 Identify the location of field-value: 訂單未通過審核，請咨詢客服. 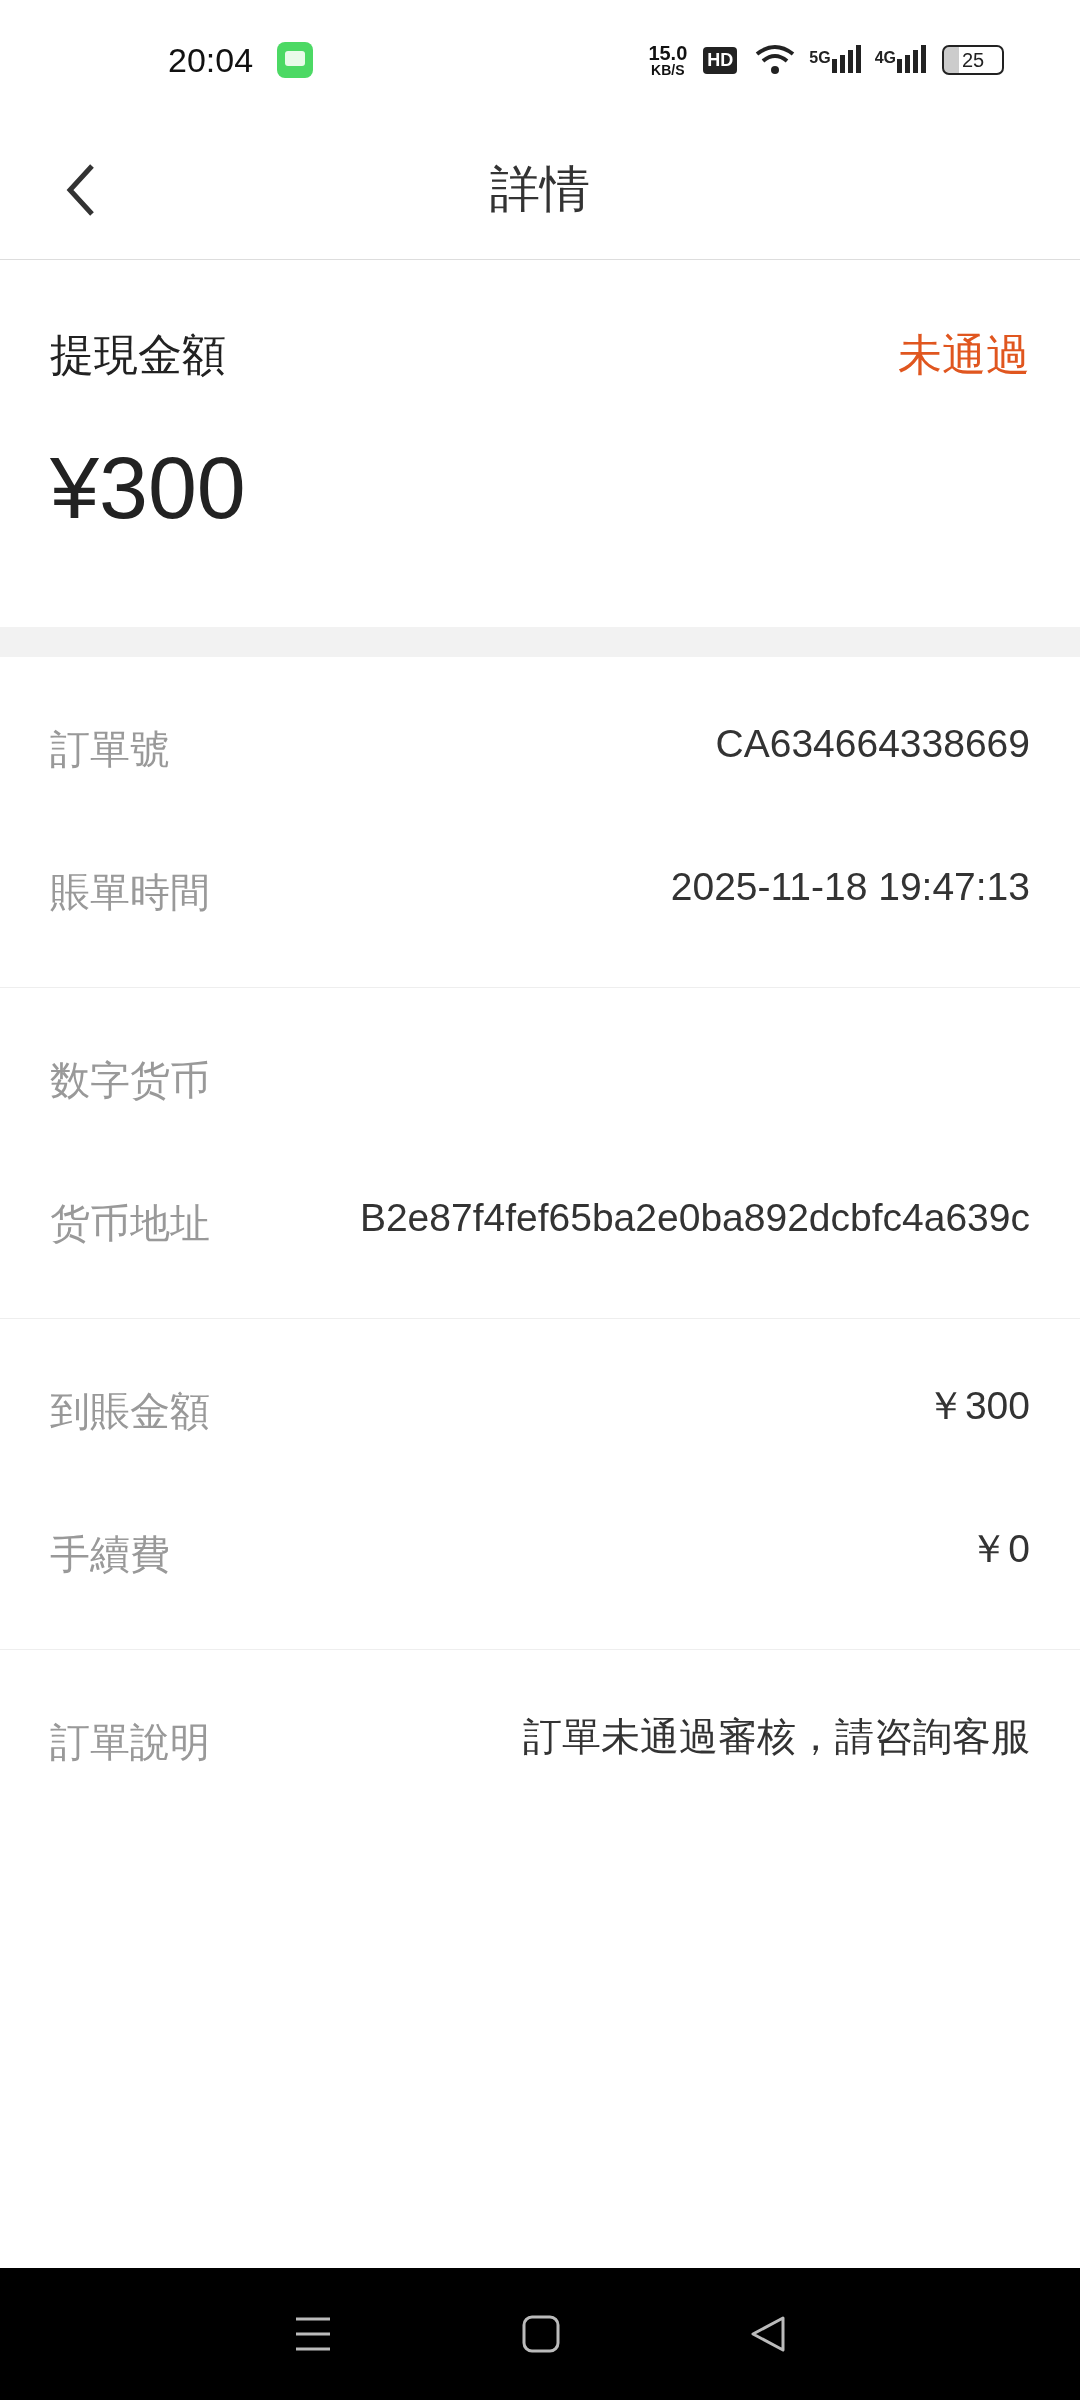
(776, 1737).